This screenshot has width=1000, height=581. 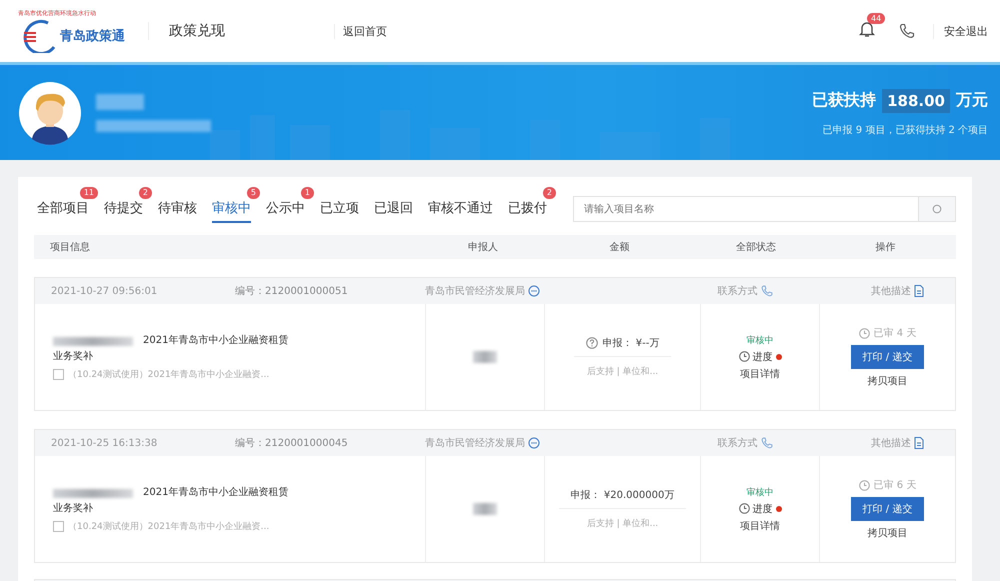 What do you see at coordinates (867, 29) in the screenshot?
I see `bell-icon` at bounding box center [867, 29].